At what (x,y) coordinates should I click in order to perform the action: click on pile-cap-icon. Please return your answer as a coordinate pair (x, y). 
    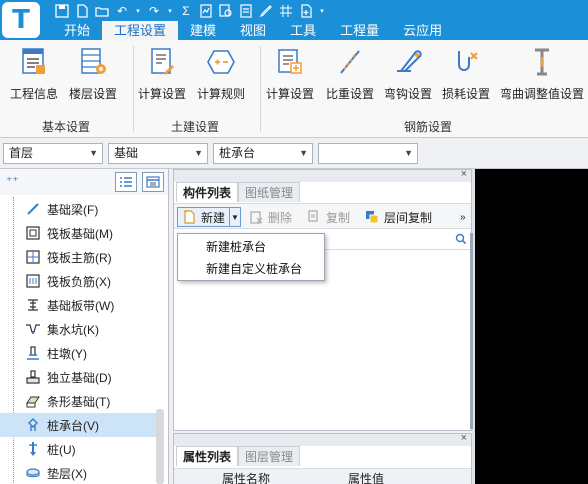
    Looking at the image, I should click on (33, 425).